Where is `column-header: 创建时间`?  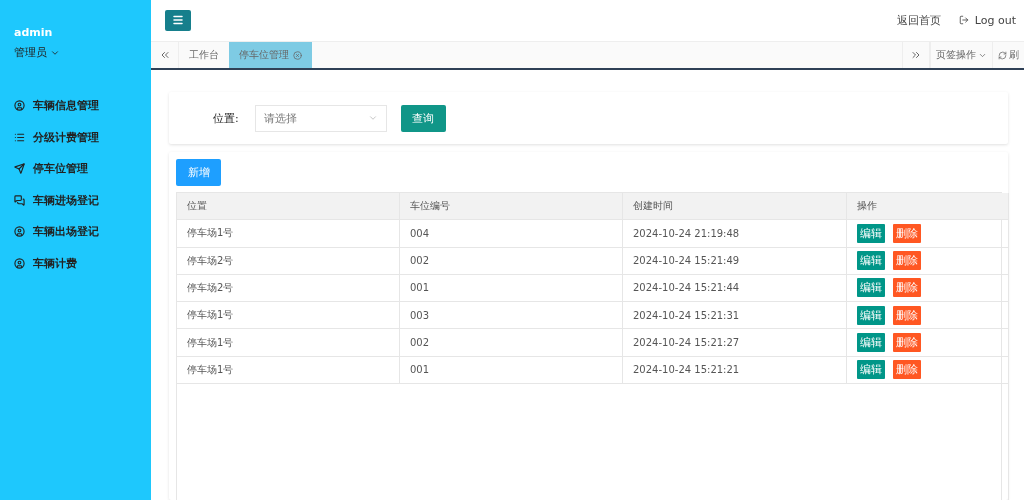
column-header: 创建时间 is located at coordinates (735, 207).